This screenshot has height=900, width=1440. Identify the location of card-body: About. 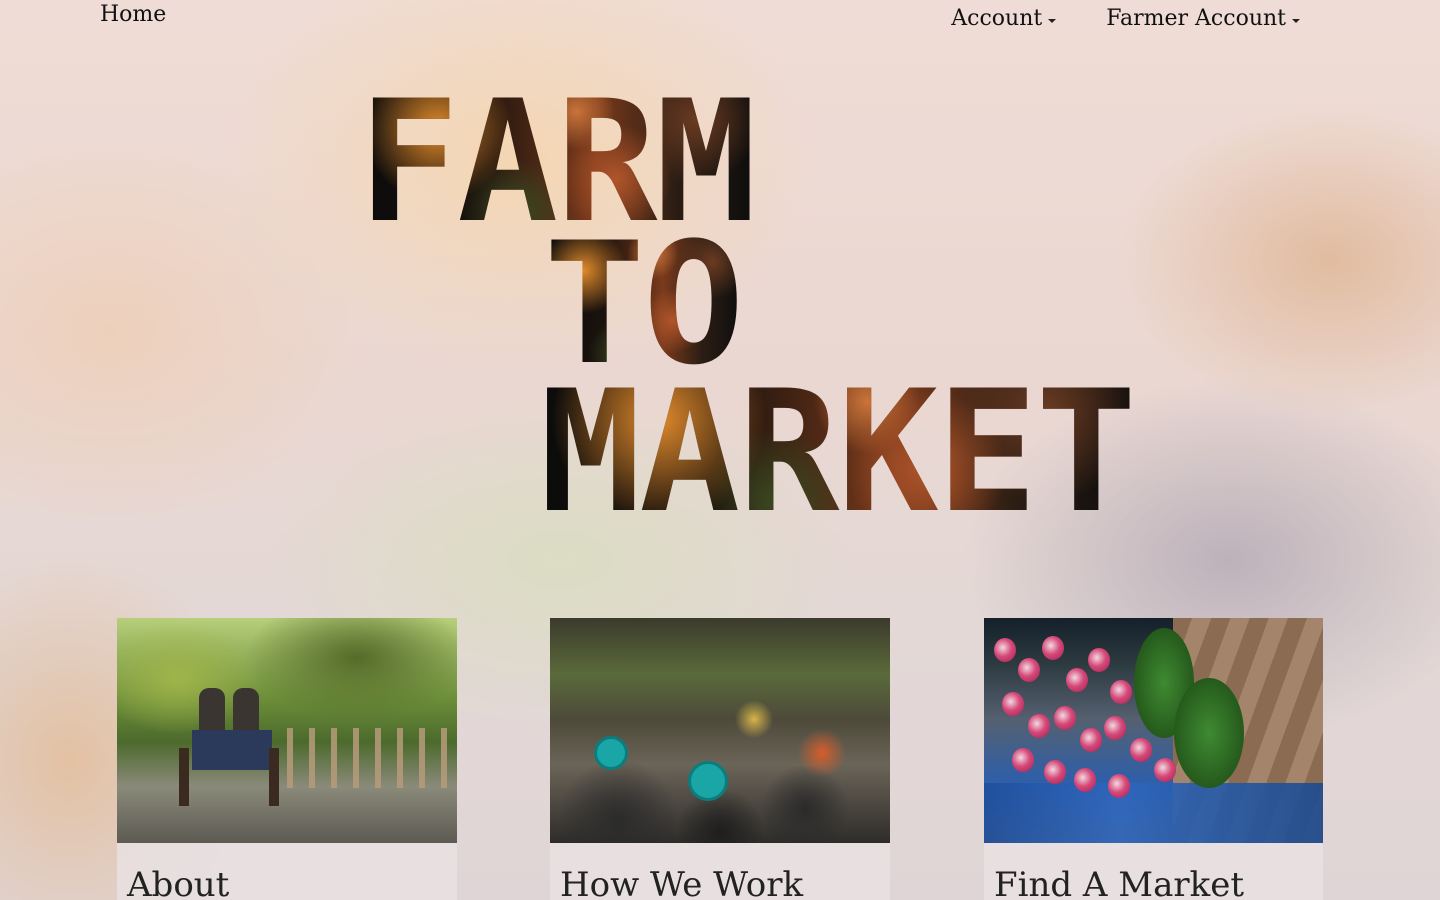
(287, 871).